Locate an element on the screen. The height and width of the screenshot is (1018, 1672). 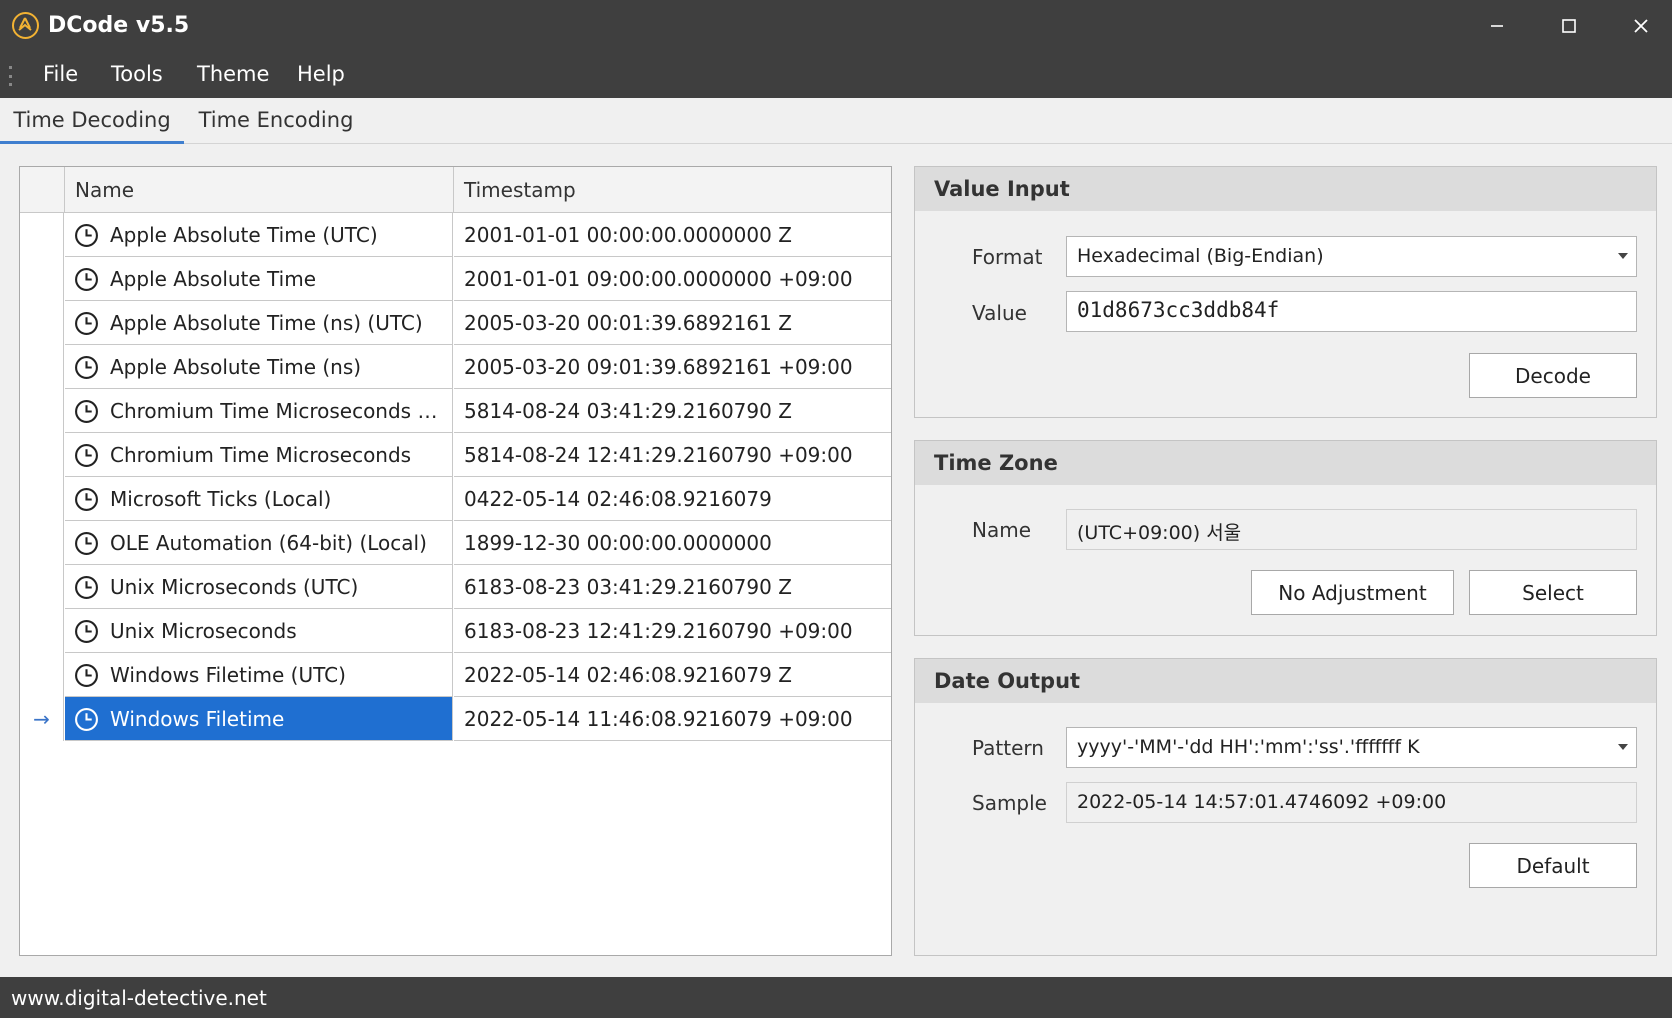
close-button is located at coordinates (1639, 26).